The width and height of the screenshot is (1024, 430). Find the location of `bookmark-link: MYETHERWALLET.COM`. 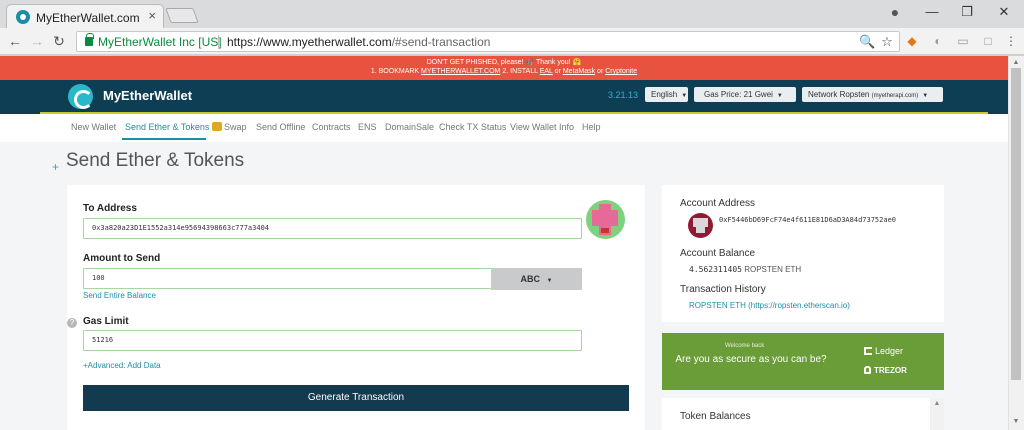

bookmark-link: MYETHERWALLET.COM is located at coordinates (460, 71).